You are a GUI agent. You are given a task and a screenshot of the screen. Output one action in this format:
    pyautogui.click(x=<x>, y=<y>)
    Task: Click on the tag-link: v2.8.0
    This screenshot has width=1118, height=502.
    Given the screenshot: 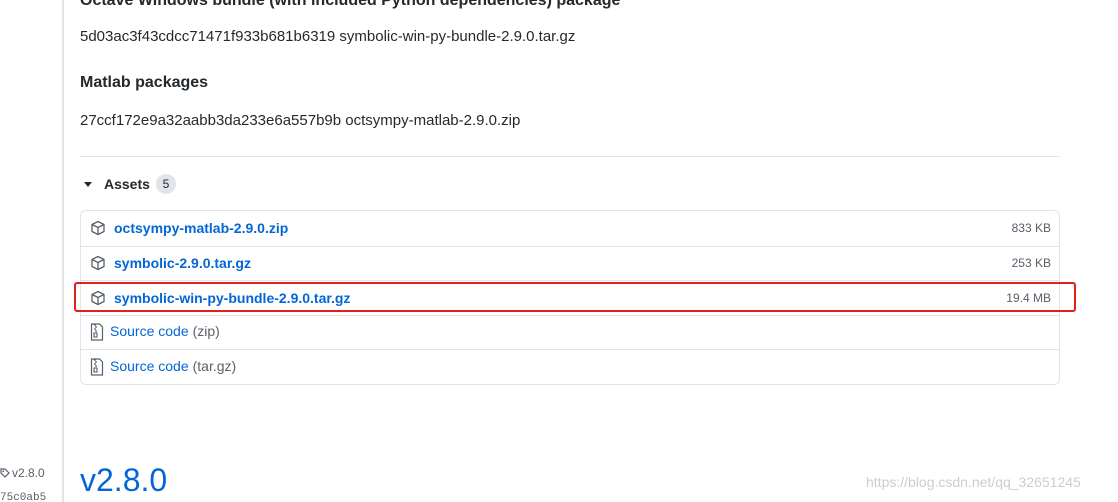 What is the action you would take?
    pyautogui.click(x=22, y=473)
    